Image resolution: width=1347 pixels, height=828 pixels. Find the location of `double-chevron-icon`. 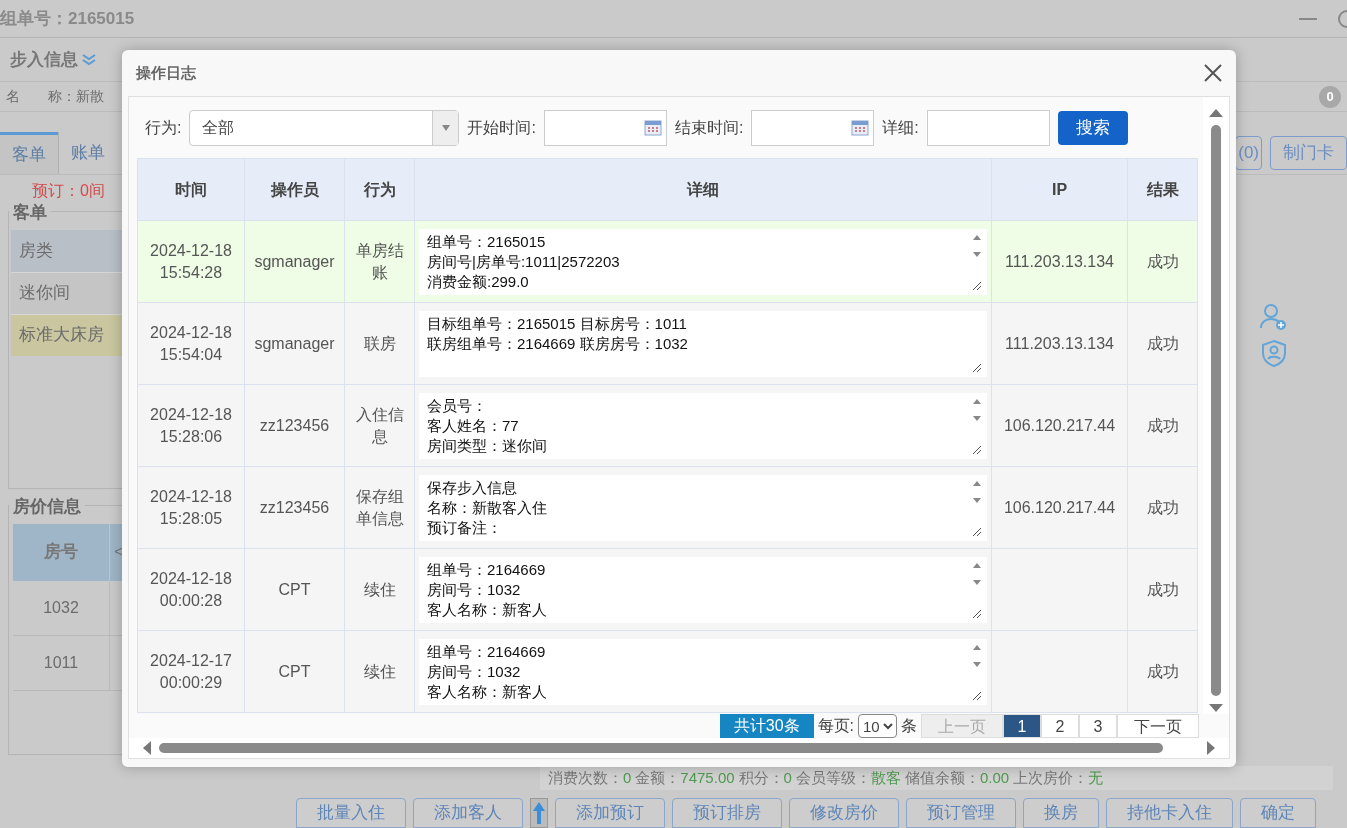

double-chevron-icon is located at coordinates (89, 59).